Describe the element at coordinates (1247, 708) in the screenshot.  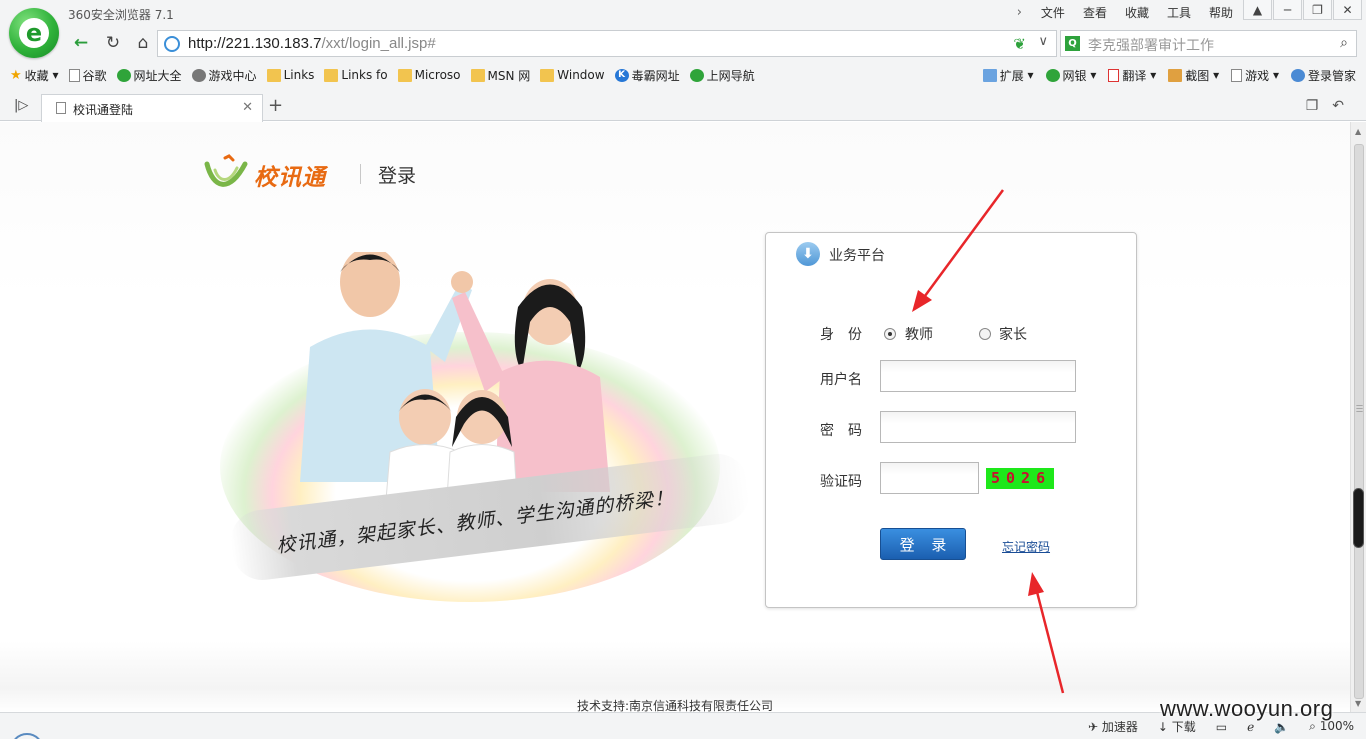
I see `watermark: www.wooyun.org` at that location.